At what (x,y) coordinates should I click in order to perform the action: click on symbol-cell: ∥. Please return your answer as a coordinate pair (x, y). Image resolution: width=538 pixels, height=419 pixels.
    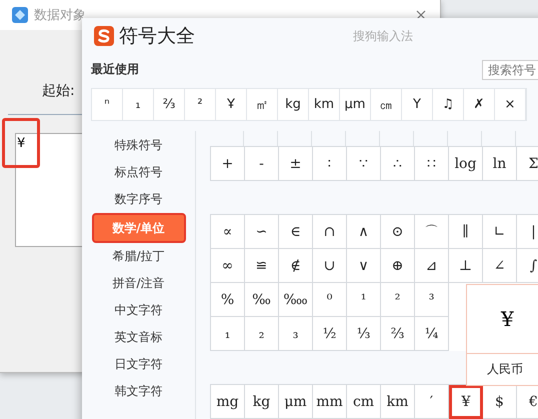
    Looking at the image, I should click on (466, 232).